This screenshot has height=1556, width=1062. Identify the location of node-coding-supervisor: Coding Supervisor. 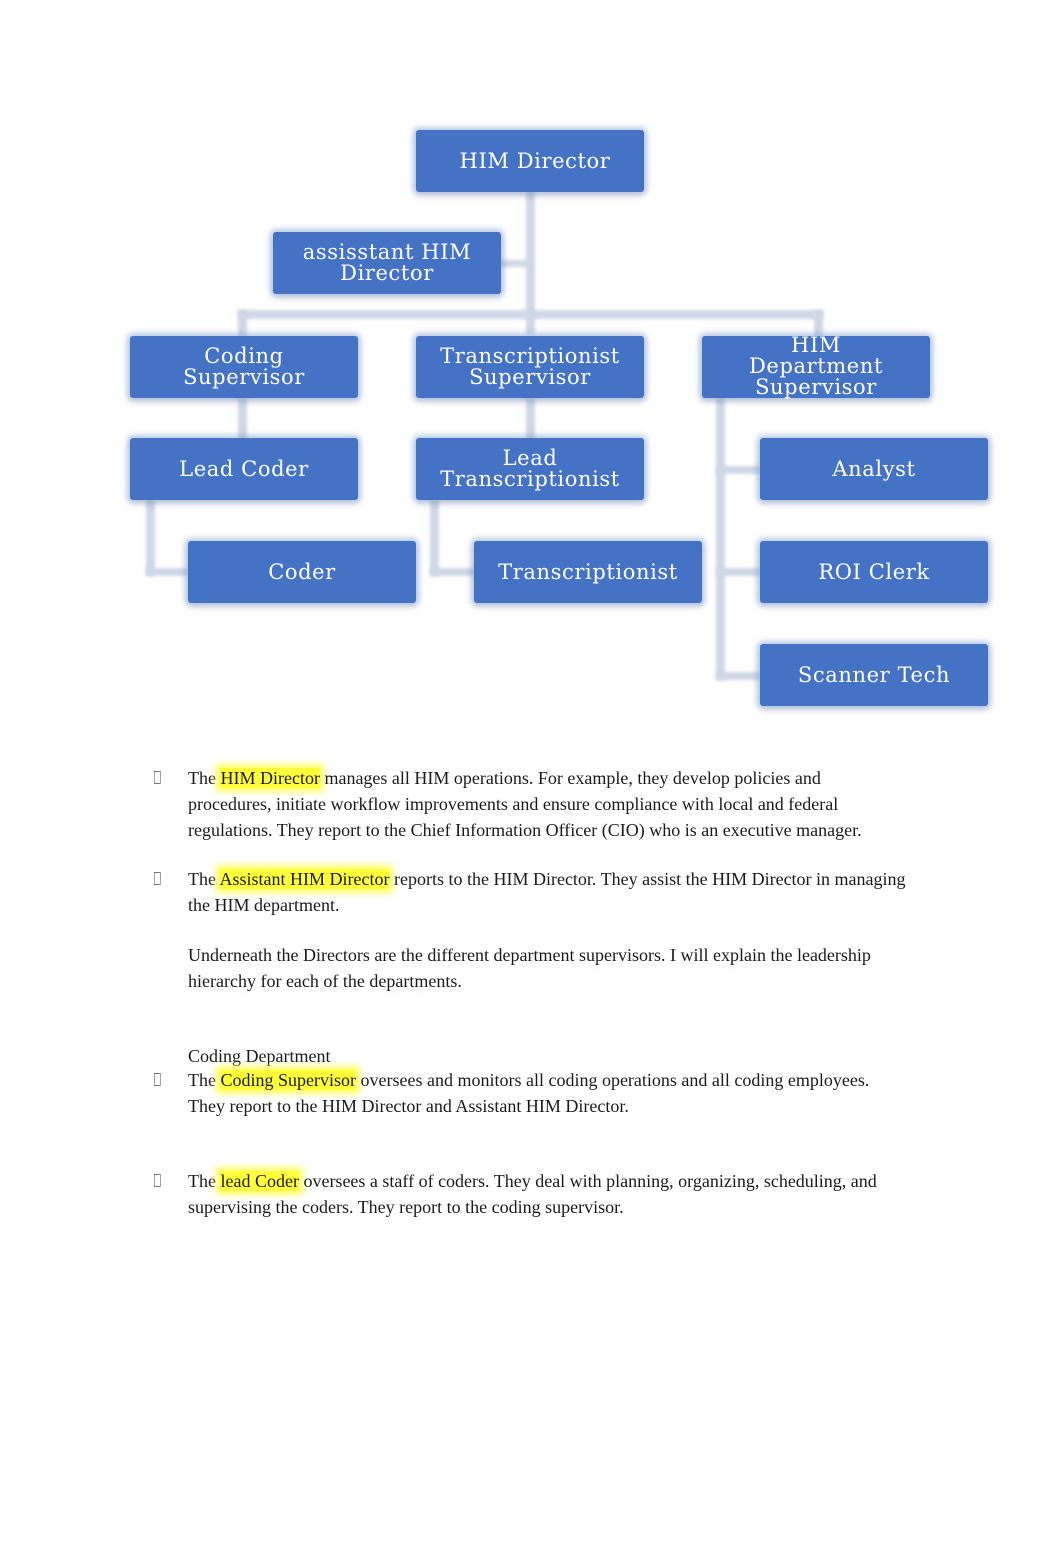
(244, 367).